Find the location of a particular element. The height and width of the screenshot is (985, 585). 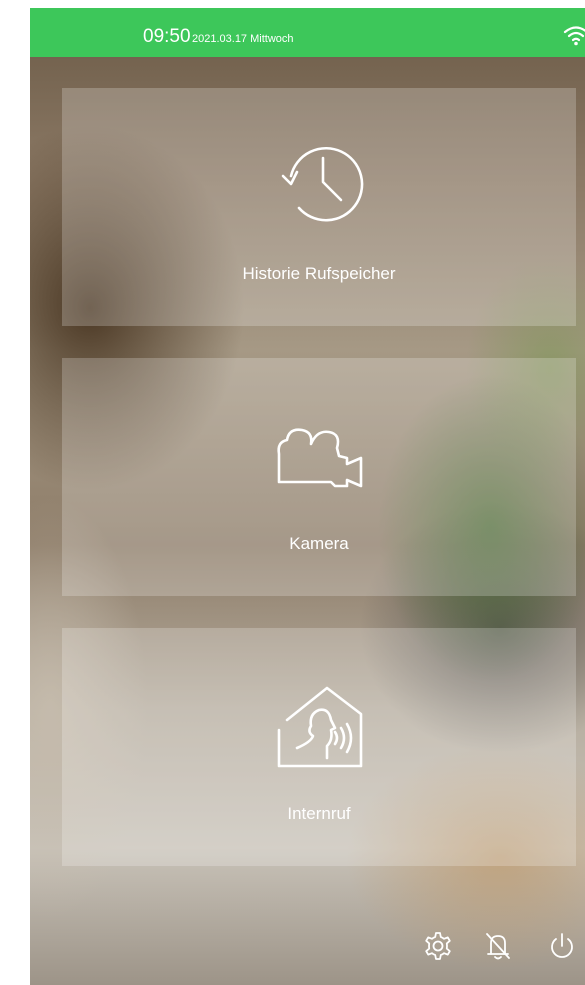

history-clock-icon is located at coordinates (322, 184).